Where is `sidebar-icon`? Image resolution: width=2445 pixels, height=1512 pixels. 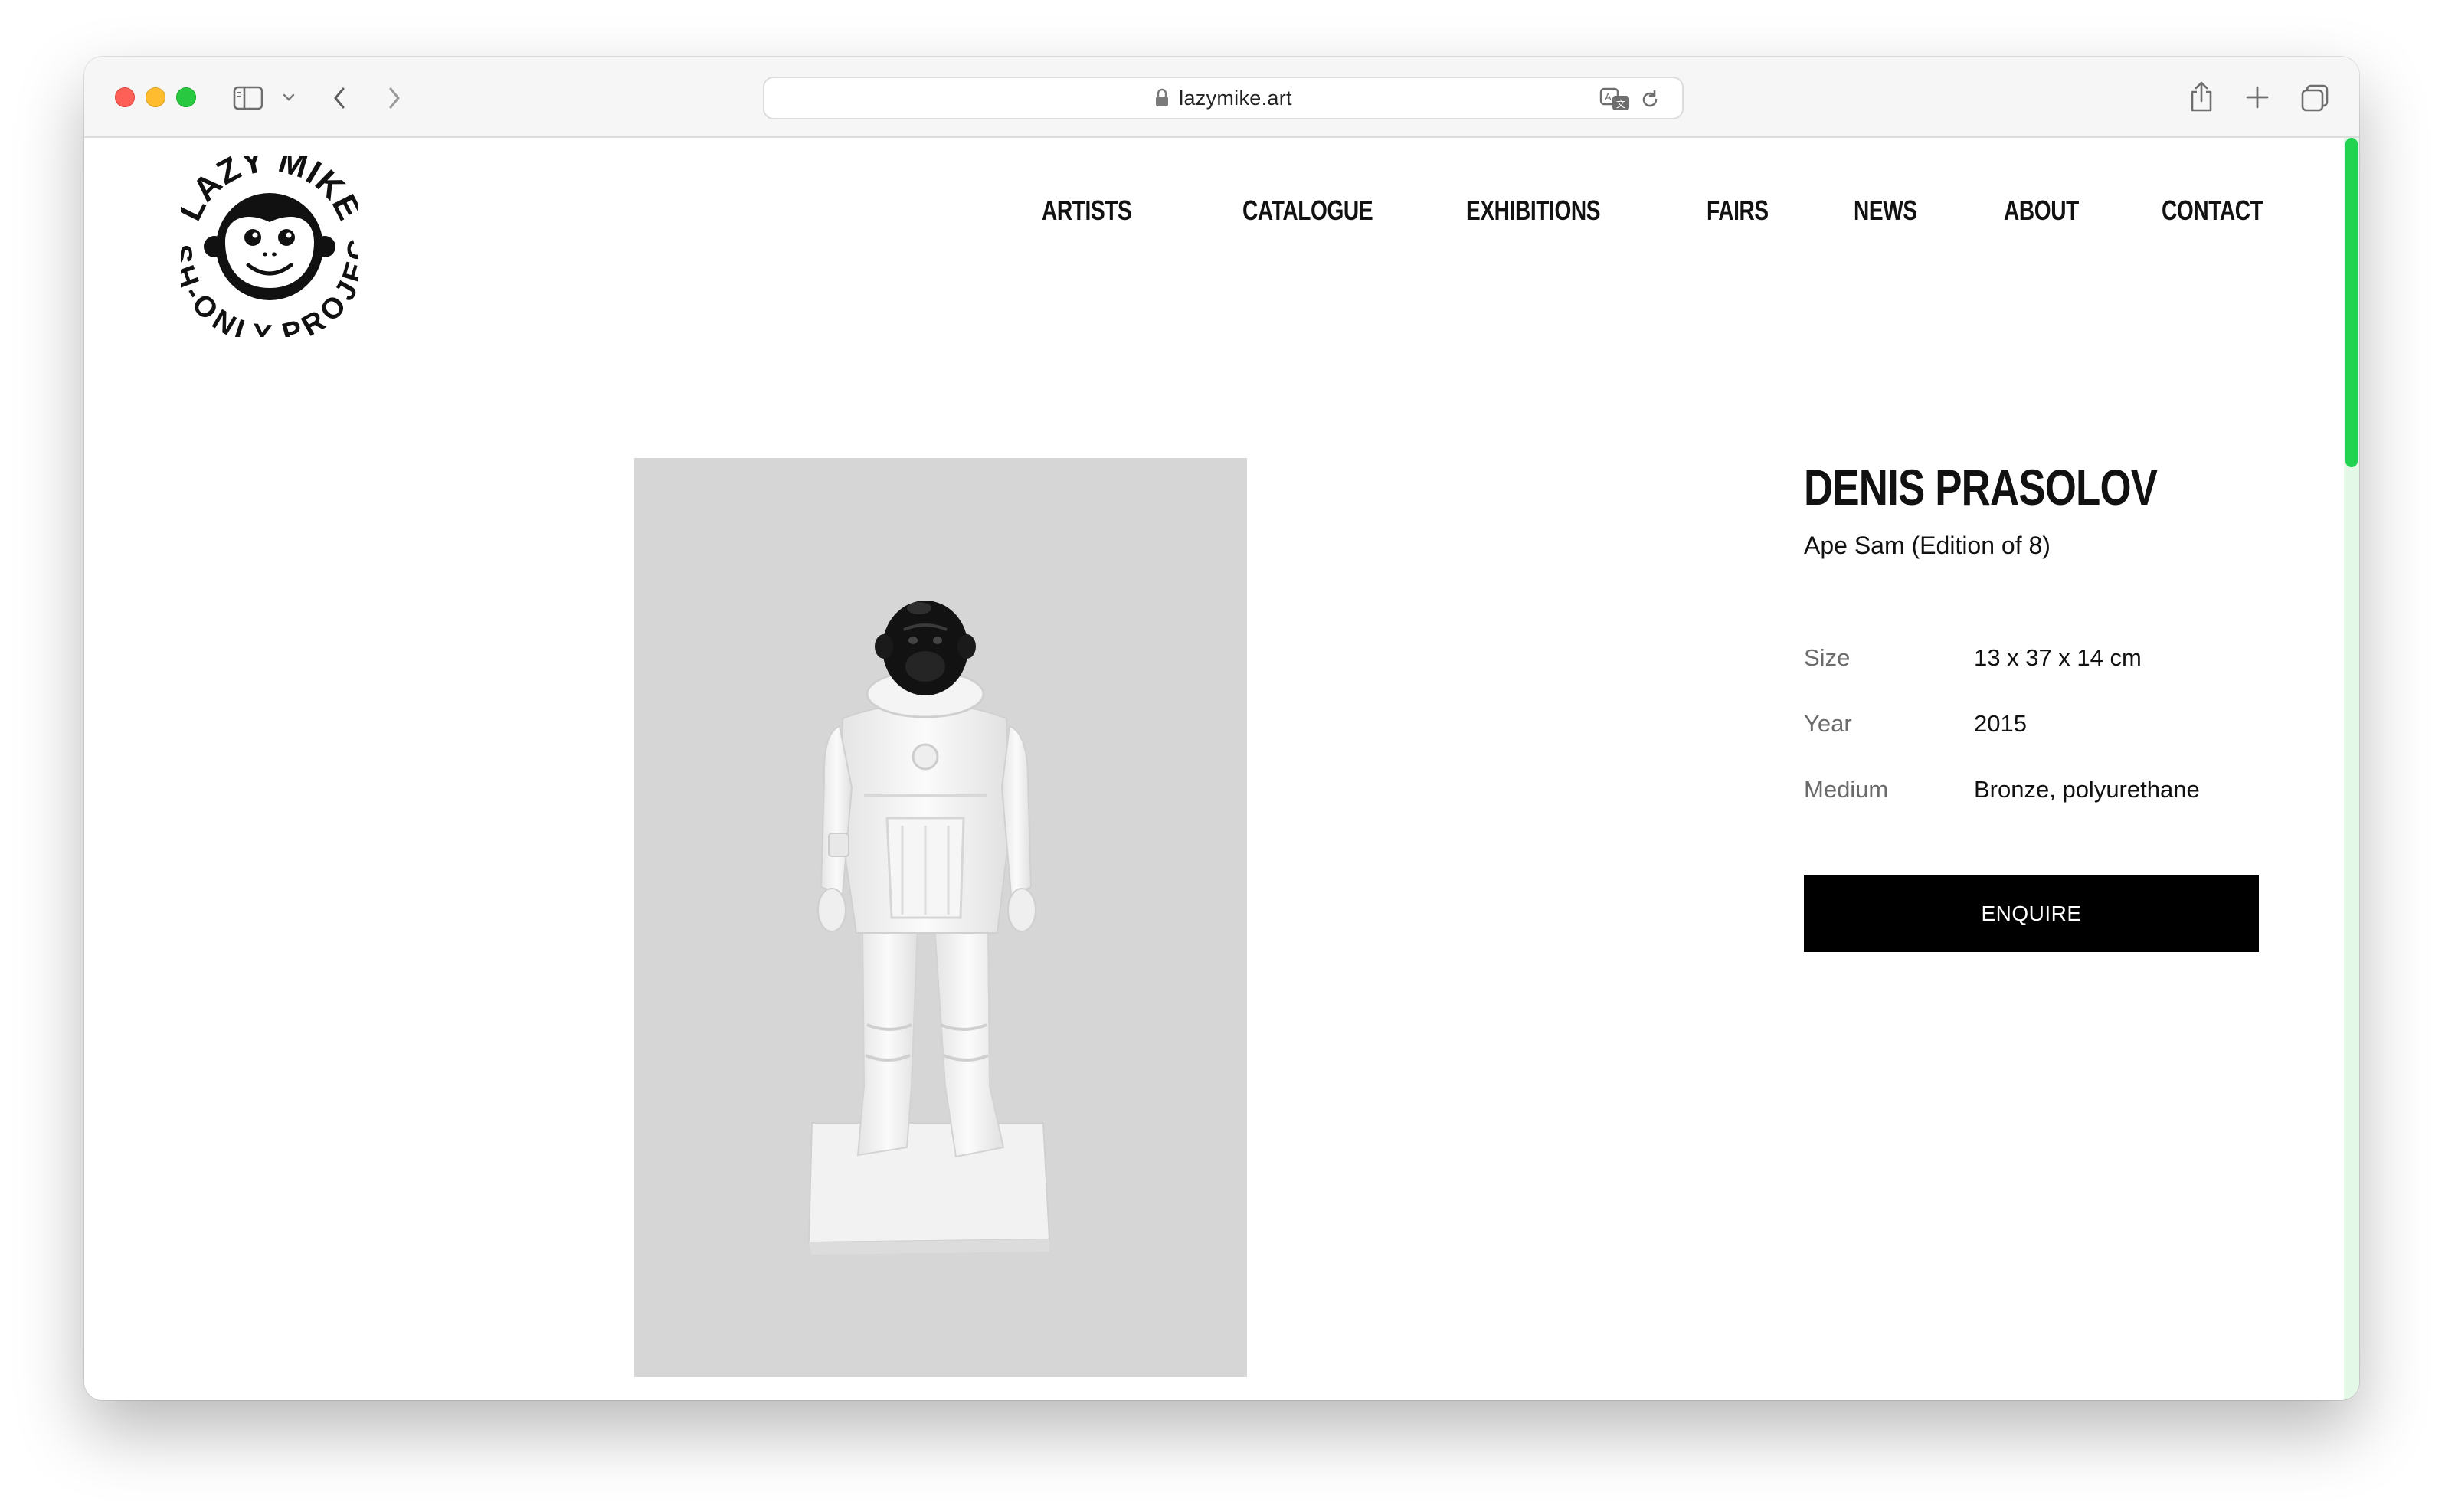
sidebar-icon is located at coordinates (248, 98).